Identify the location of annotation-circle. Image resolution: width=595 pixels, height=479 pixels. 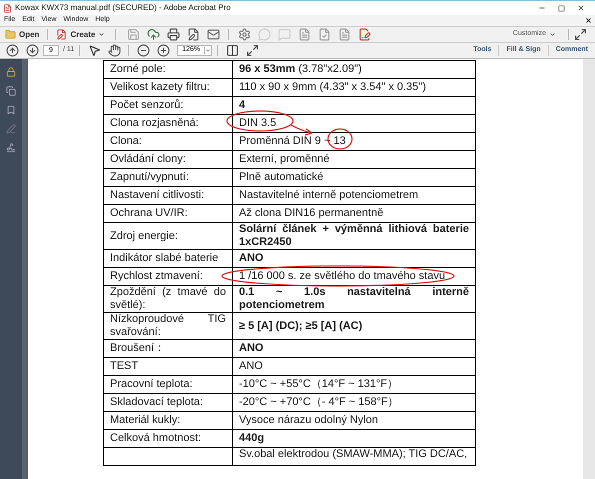
(340, 139).